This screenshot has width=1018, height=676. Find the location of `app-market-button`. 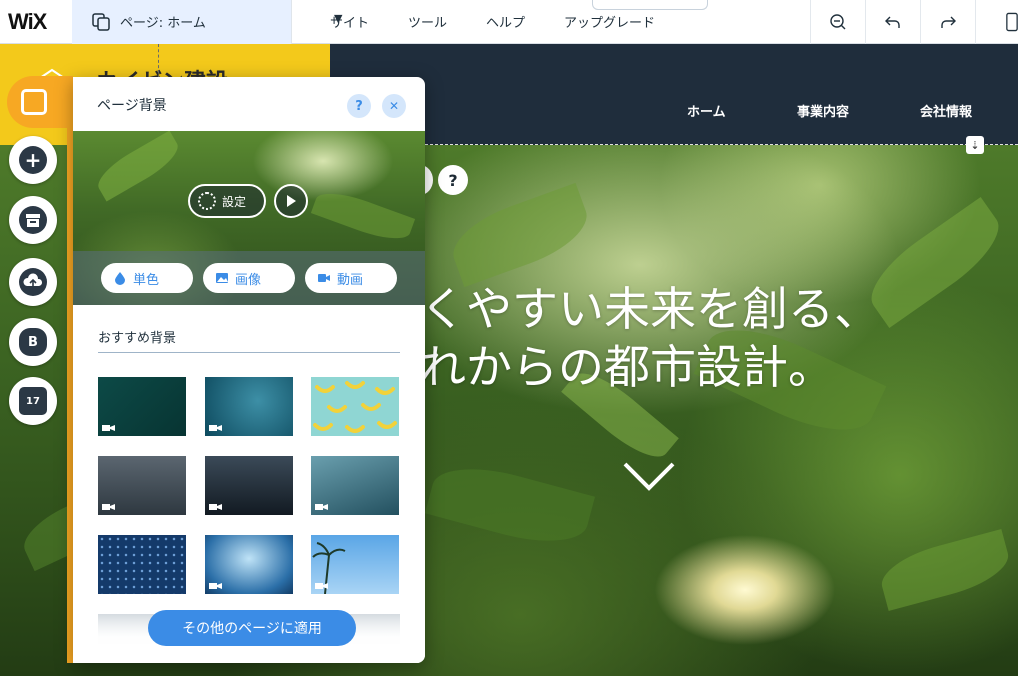

app-market-button is located at coordinates (33, 220).